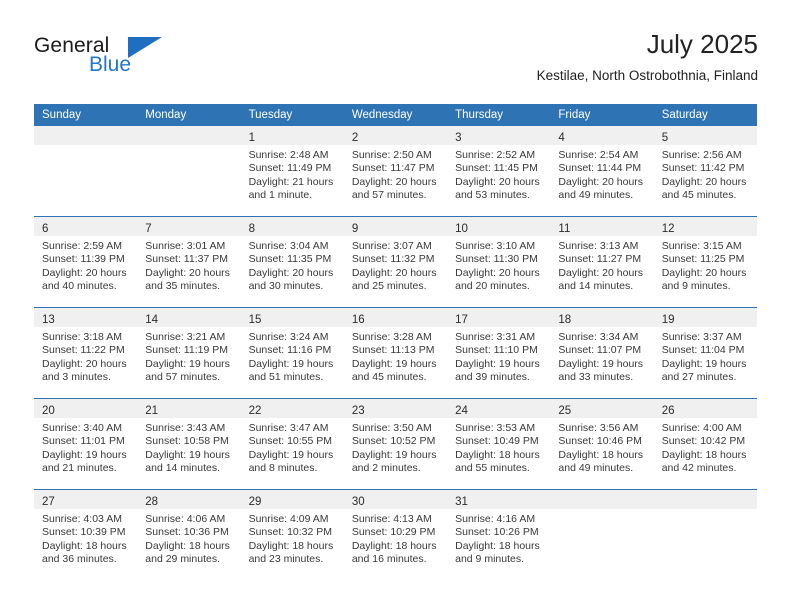  What do you see at coordinates (497, 532) in the screenshot?
I see `sunset-text: Sunset: 10:26 PM` at bounding box center [497, 532].